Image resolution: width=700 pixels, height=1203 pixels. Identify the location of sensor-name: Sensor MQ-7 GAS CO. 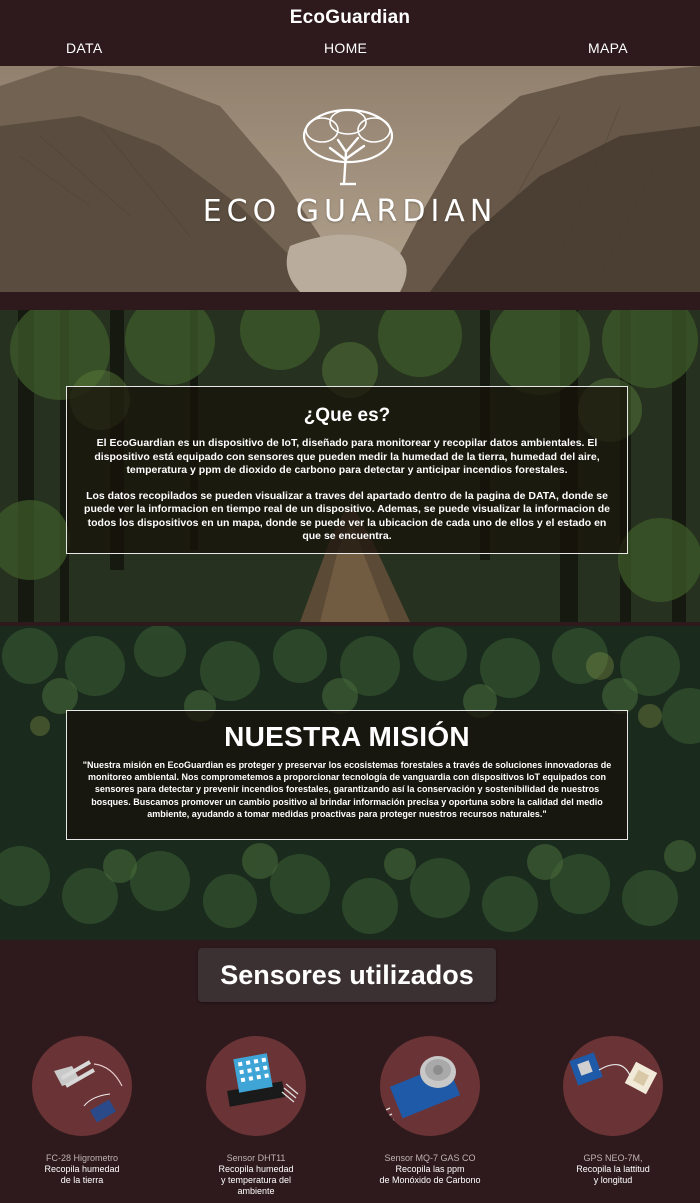
(430, 1158).